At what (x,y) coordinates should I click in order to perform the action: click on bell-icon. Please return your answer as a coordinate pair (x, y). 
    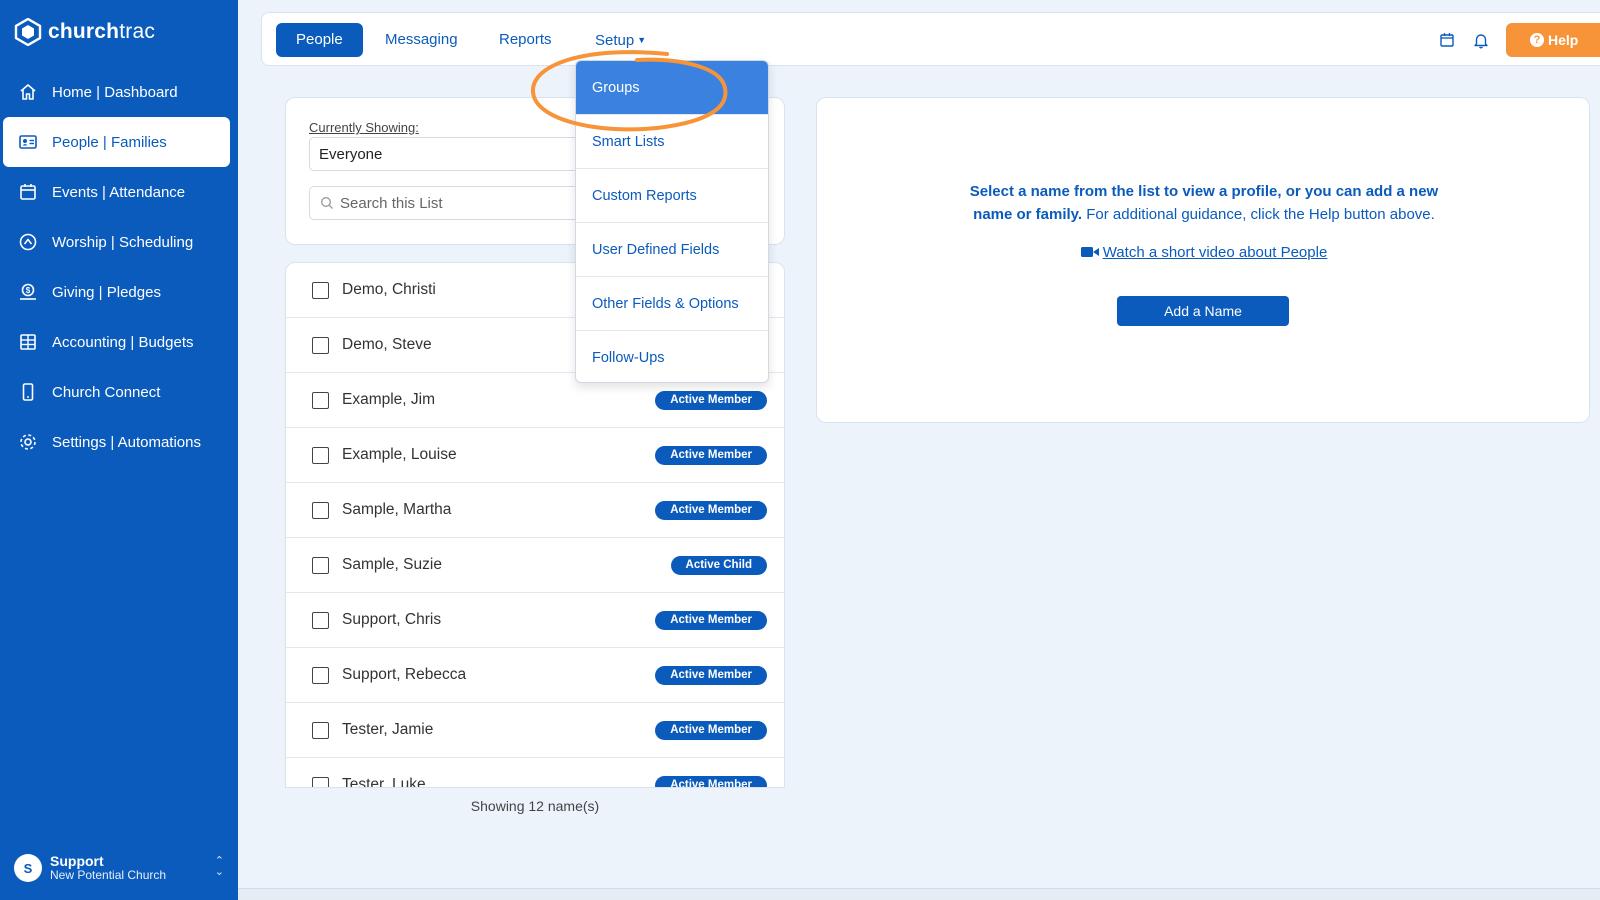
    Looking at the image, I should click on (1481, 40).